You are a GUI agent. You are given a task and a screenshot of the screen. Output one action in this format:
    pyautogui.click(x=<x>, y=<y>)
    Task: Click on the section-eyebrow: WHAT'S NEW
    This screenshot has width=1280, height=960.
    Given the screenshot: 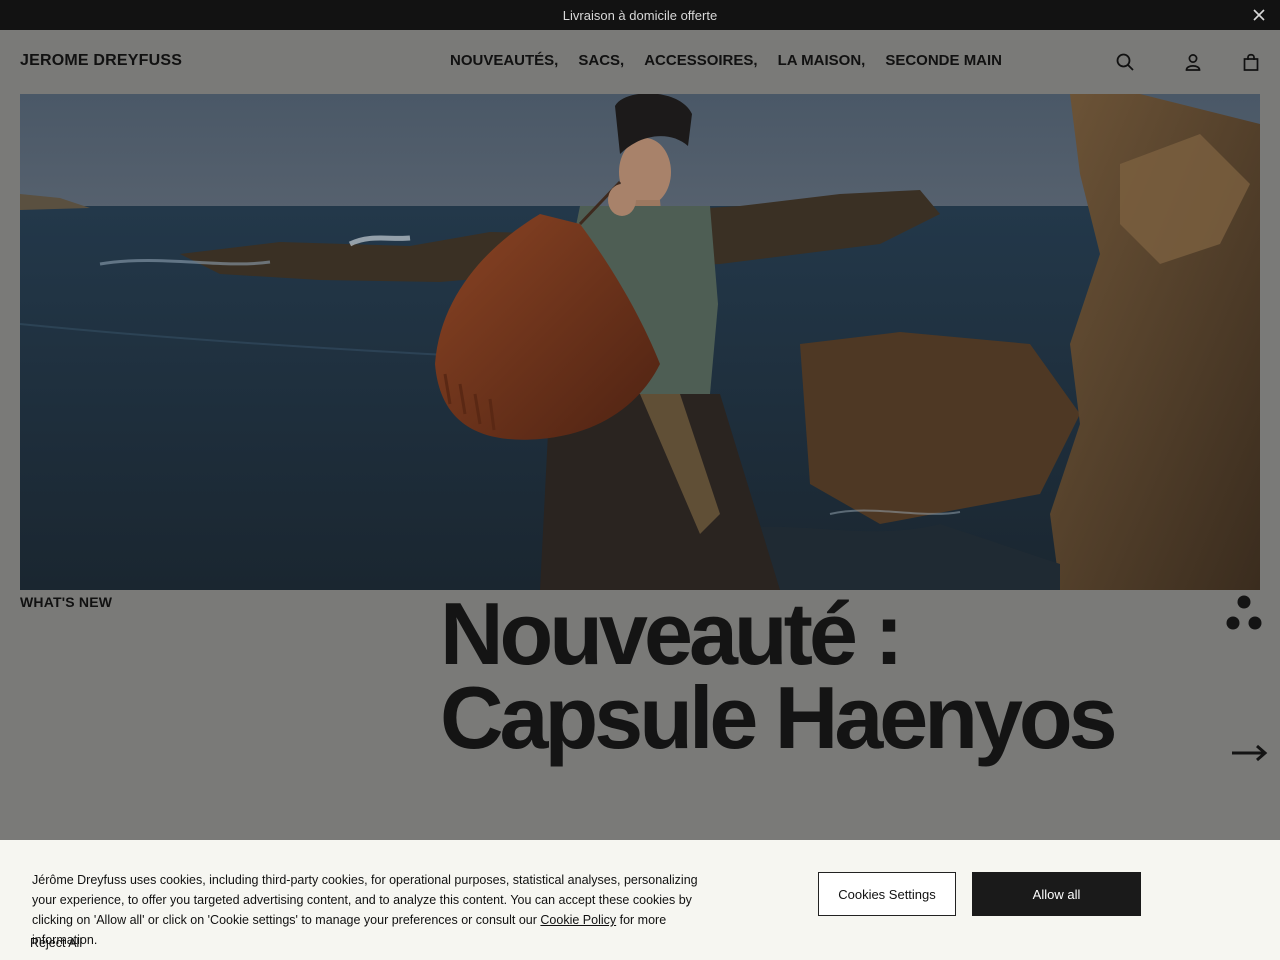 What is the action you would take?
    pyautogui.click(x=66, y=602)
    